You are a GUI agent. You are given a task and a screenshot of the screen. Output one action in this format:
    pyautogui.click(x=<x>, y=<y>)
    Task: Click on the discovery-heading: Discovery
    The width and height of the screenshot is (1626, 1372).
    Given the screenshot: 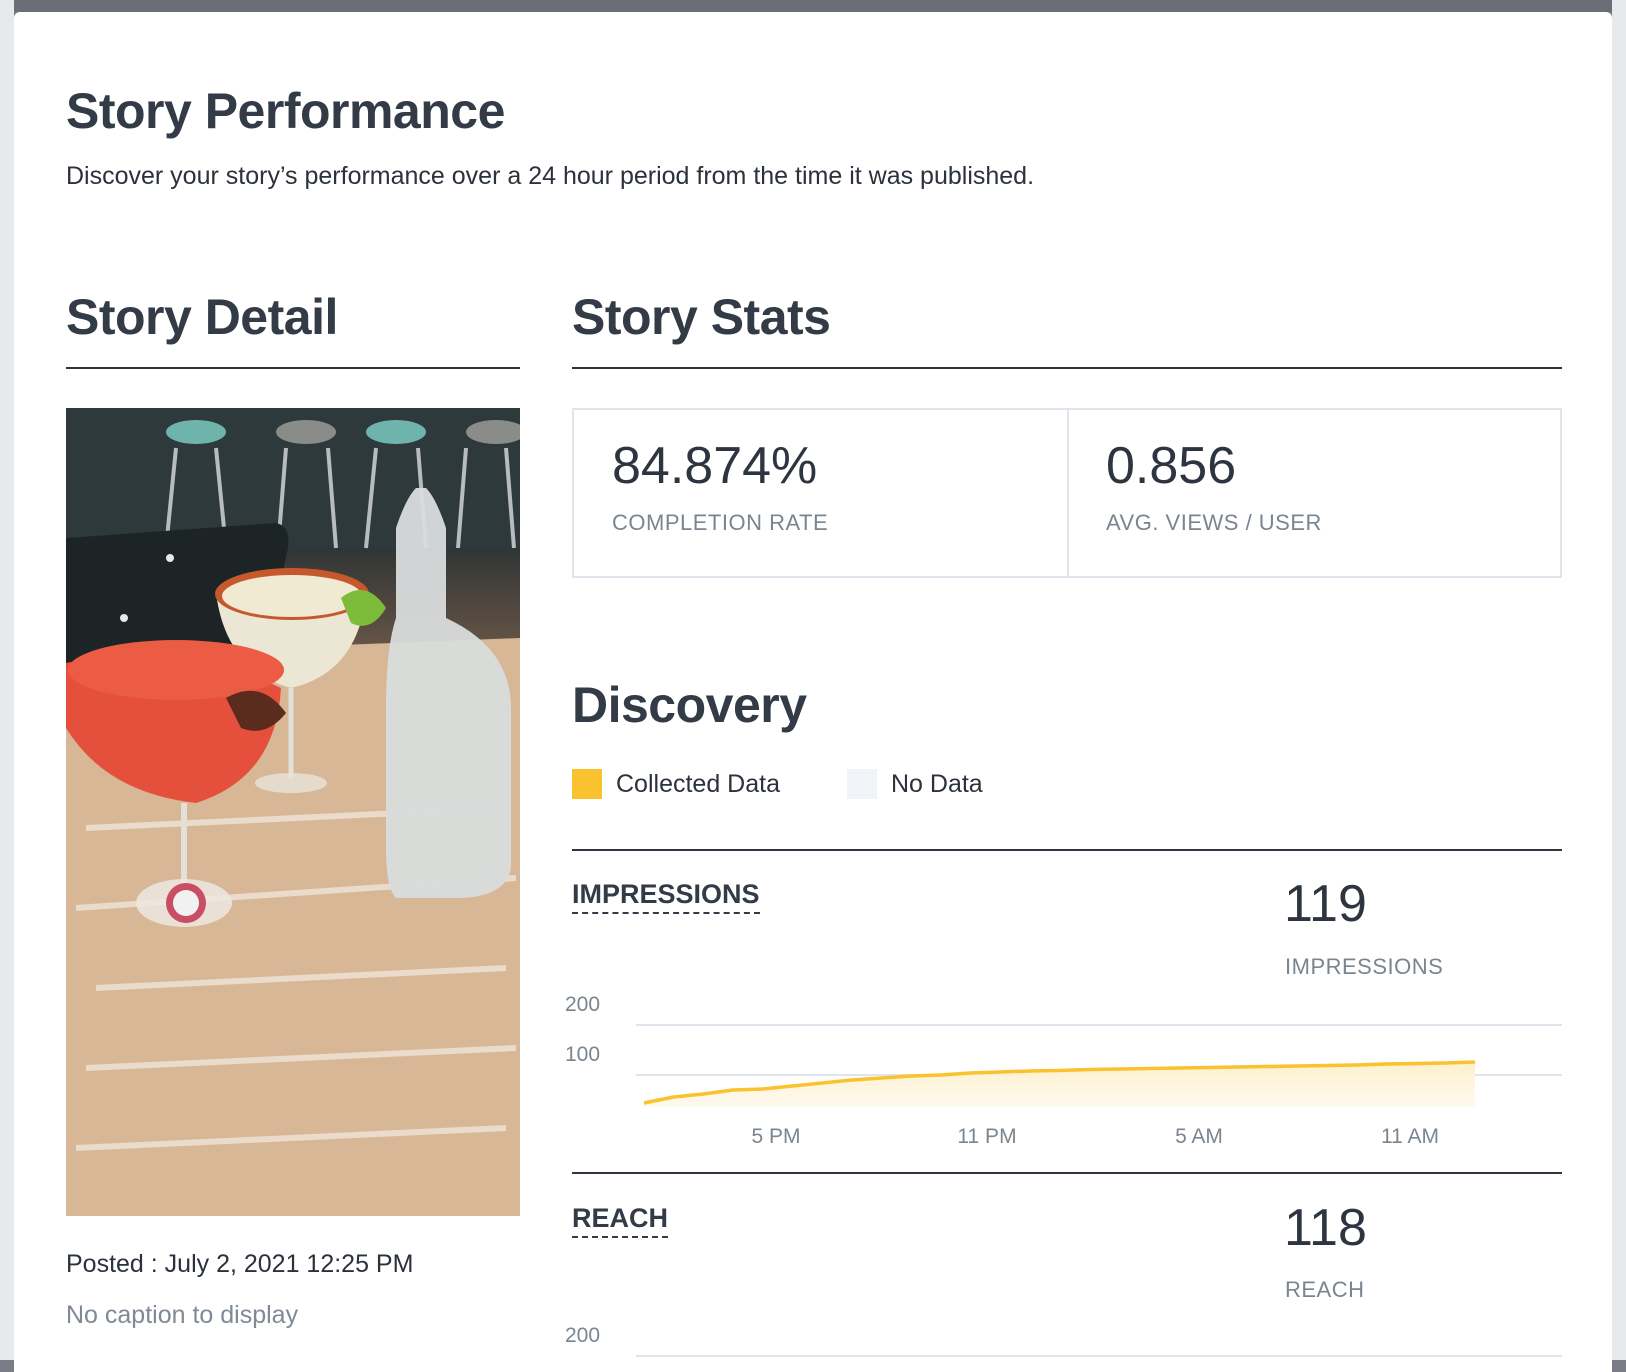 What is the action you would take?
    pyautogui.click(x=689, y=705)
    